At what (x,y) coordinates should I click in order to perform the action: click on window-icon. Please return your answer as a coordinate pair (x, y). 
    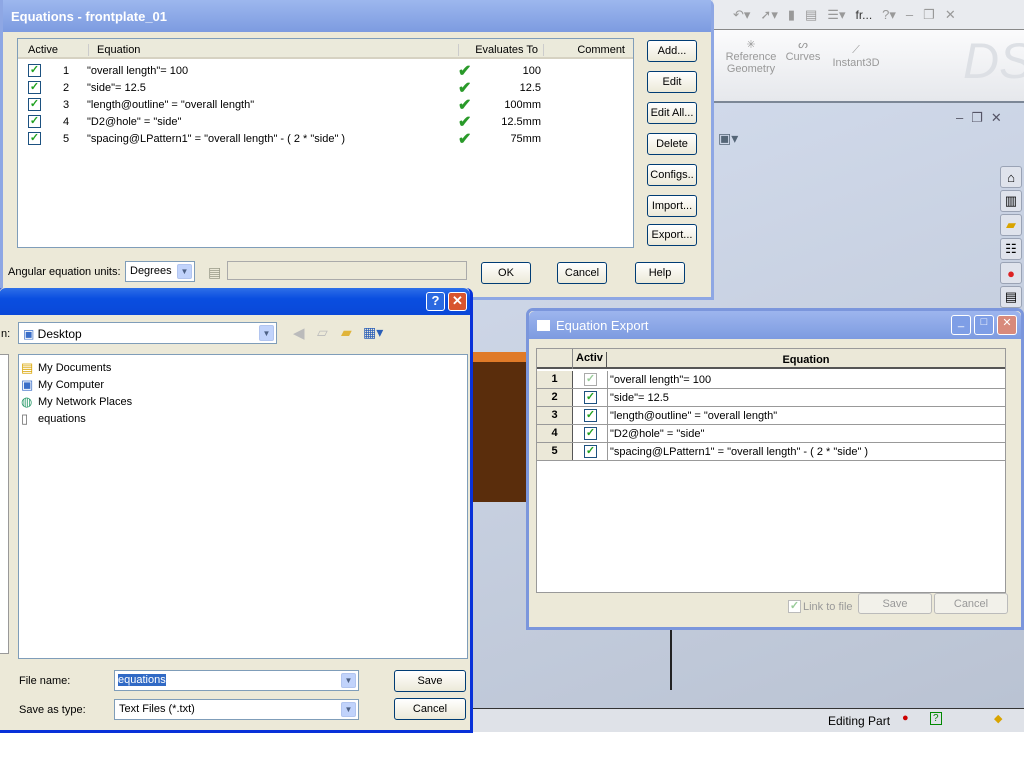
    Looking at the image, I should click on (543, 325).